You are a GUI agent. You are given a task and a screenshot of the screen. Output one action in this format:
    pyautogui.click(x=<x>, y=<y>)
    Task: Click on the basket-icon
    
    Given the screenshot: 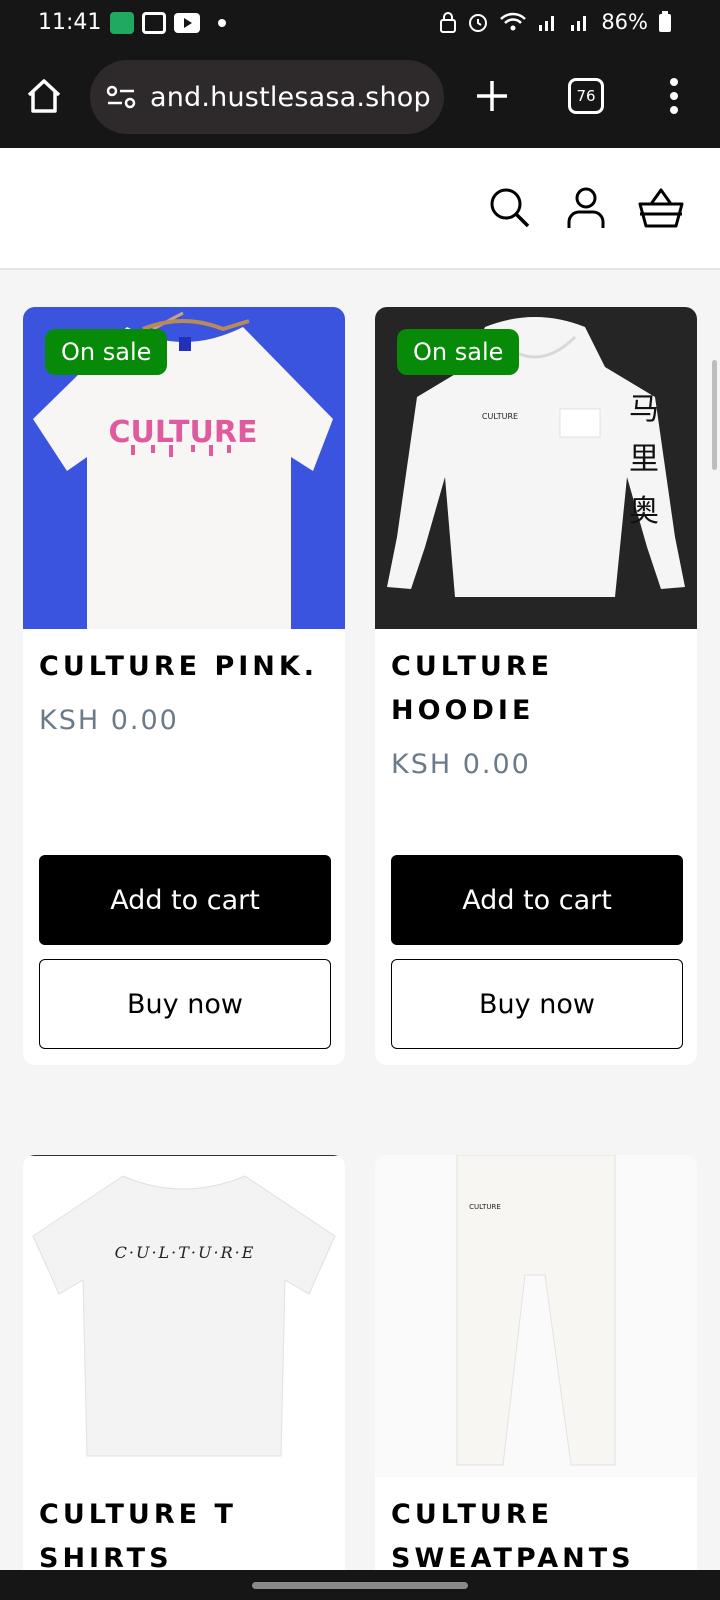 What is the action you would take?
    pyautogui.click(x=661, y=208)
    